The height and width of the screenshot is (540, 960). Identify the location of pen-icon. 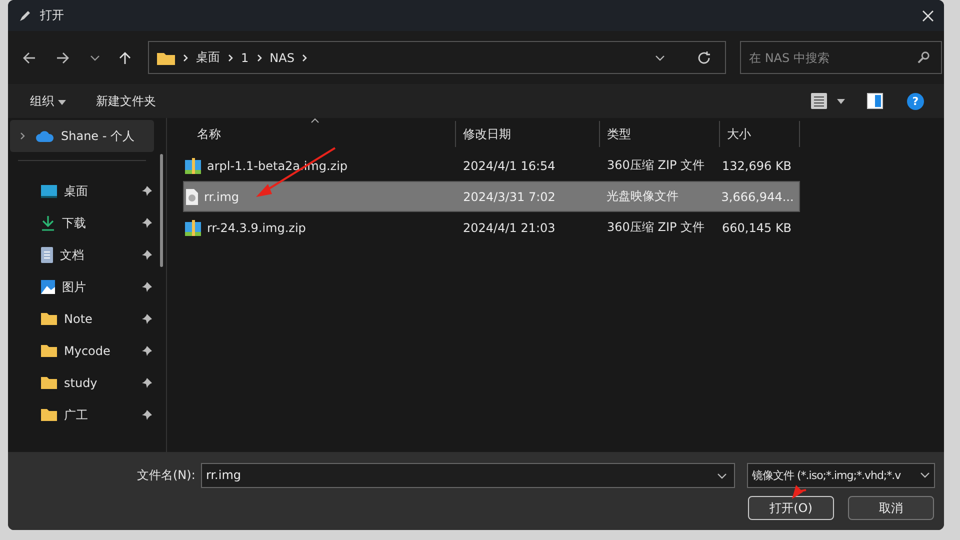
(25, 15).